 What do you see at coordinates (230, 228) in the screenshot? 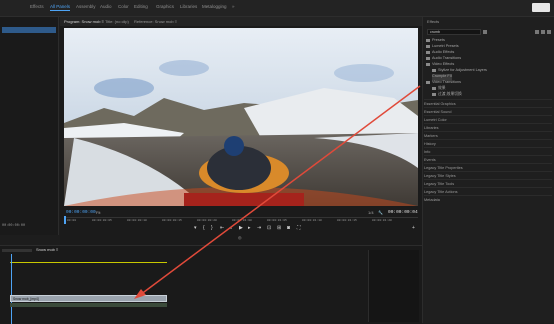
I see `step-back-icon: ◂` at bounding box center [230, 228].